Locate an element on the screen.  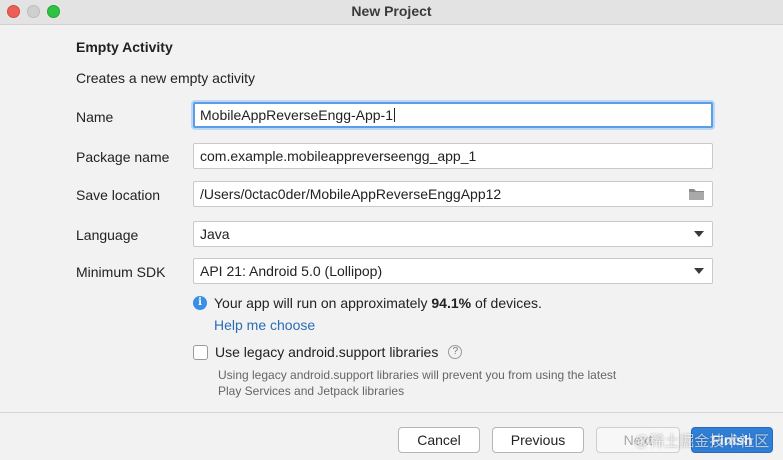
package-name-label: Package name is located at coordinates (123, 157).